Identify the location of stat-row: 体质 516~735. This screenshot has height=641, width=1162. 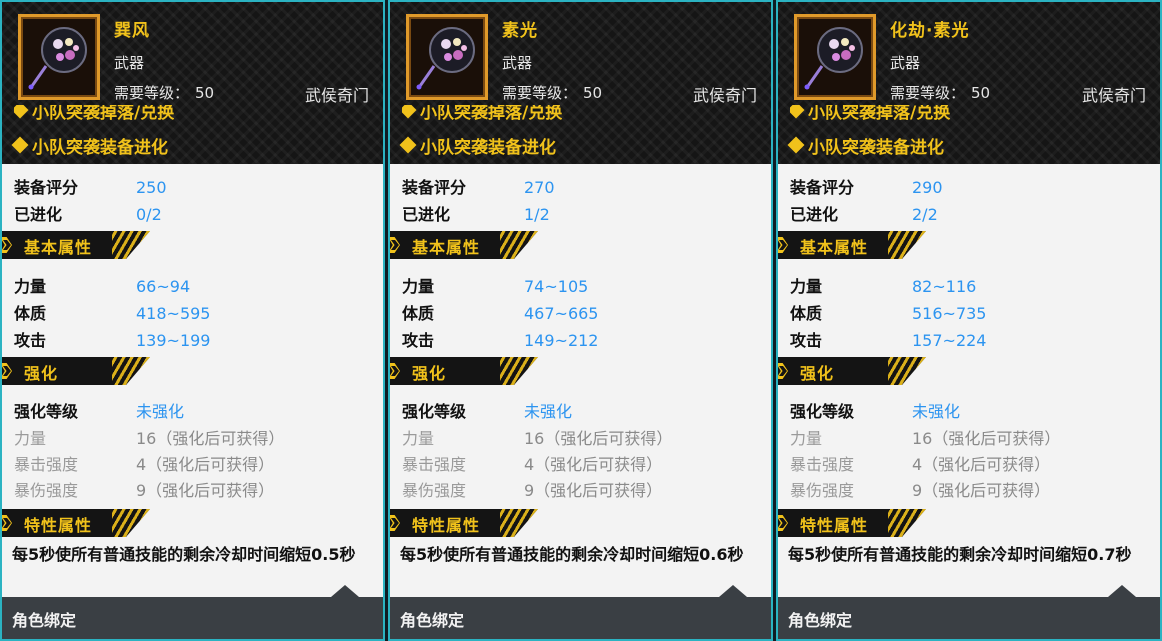
(888, 312).